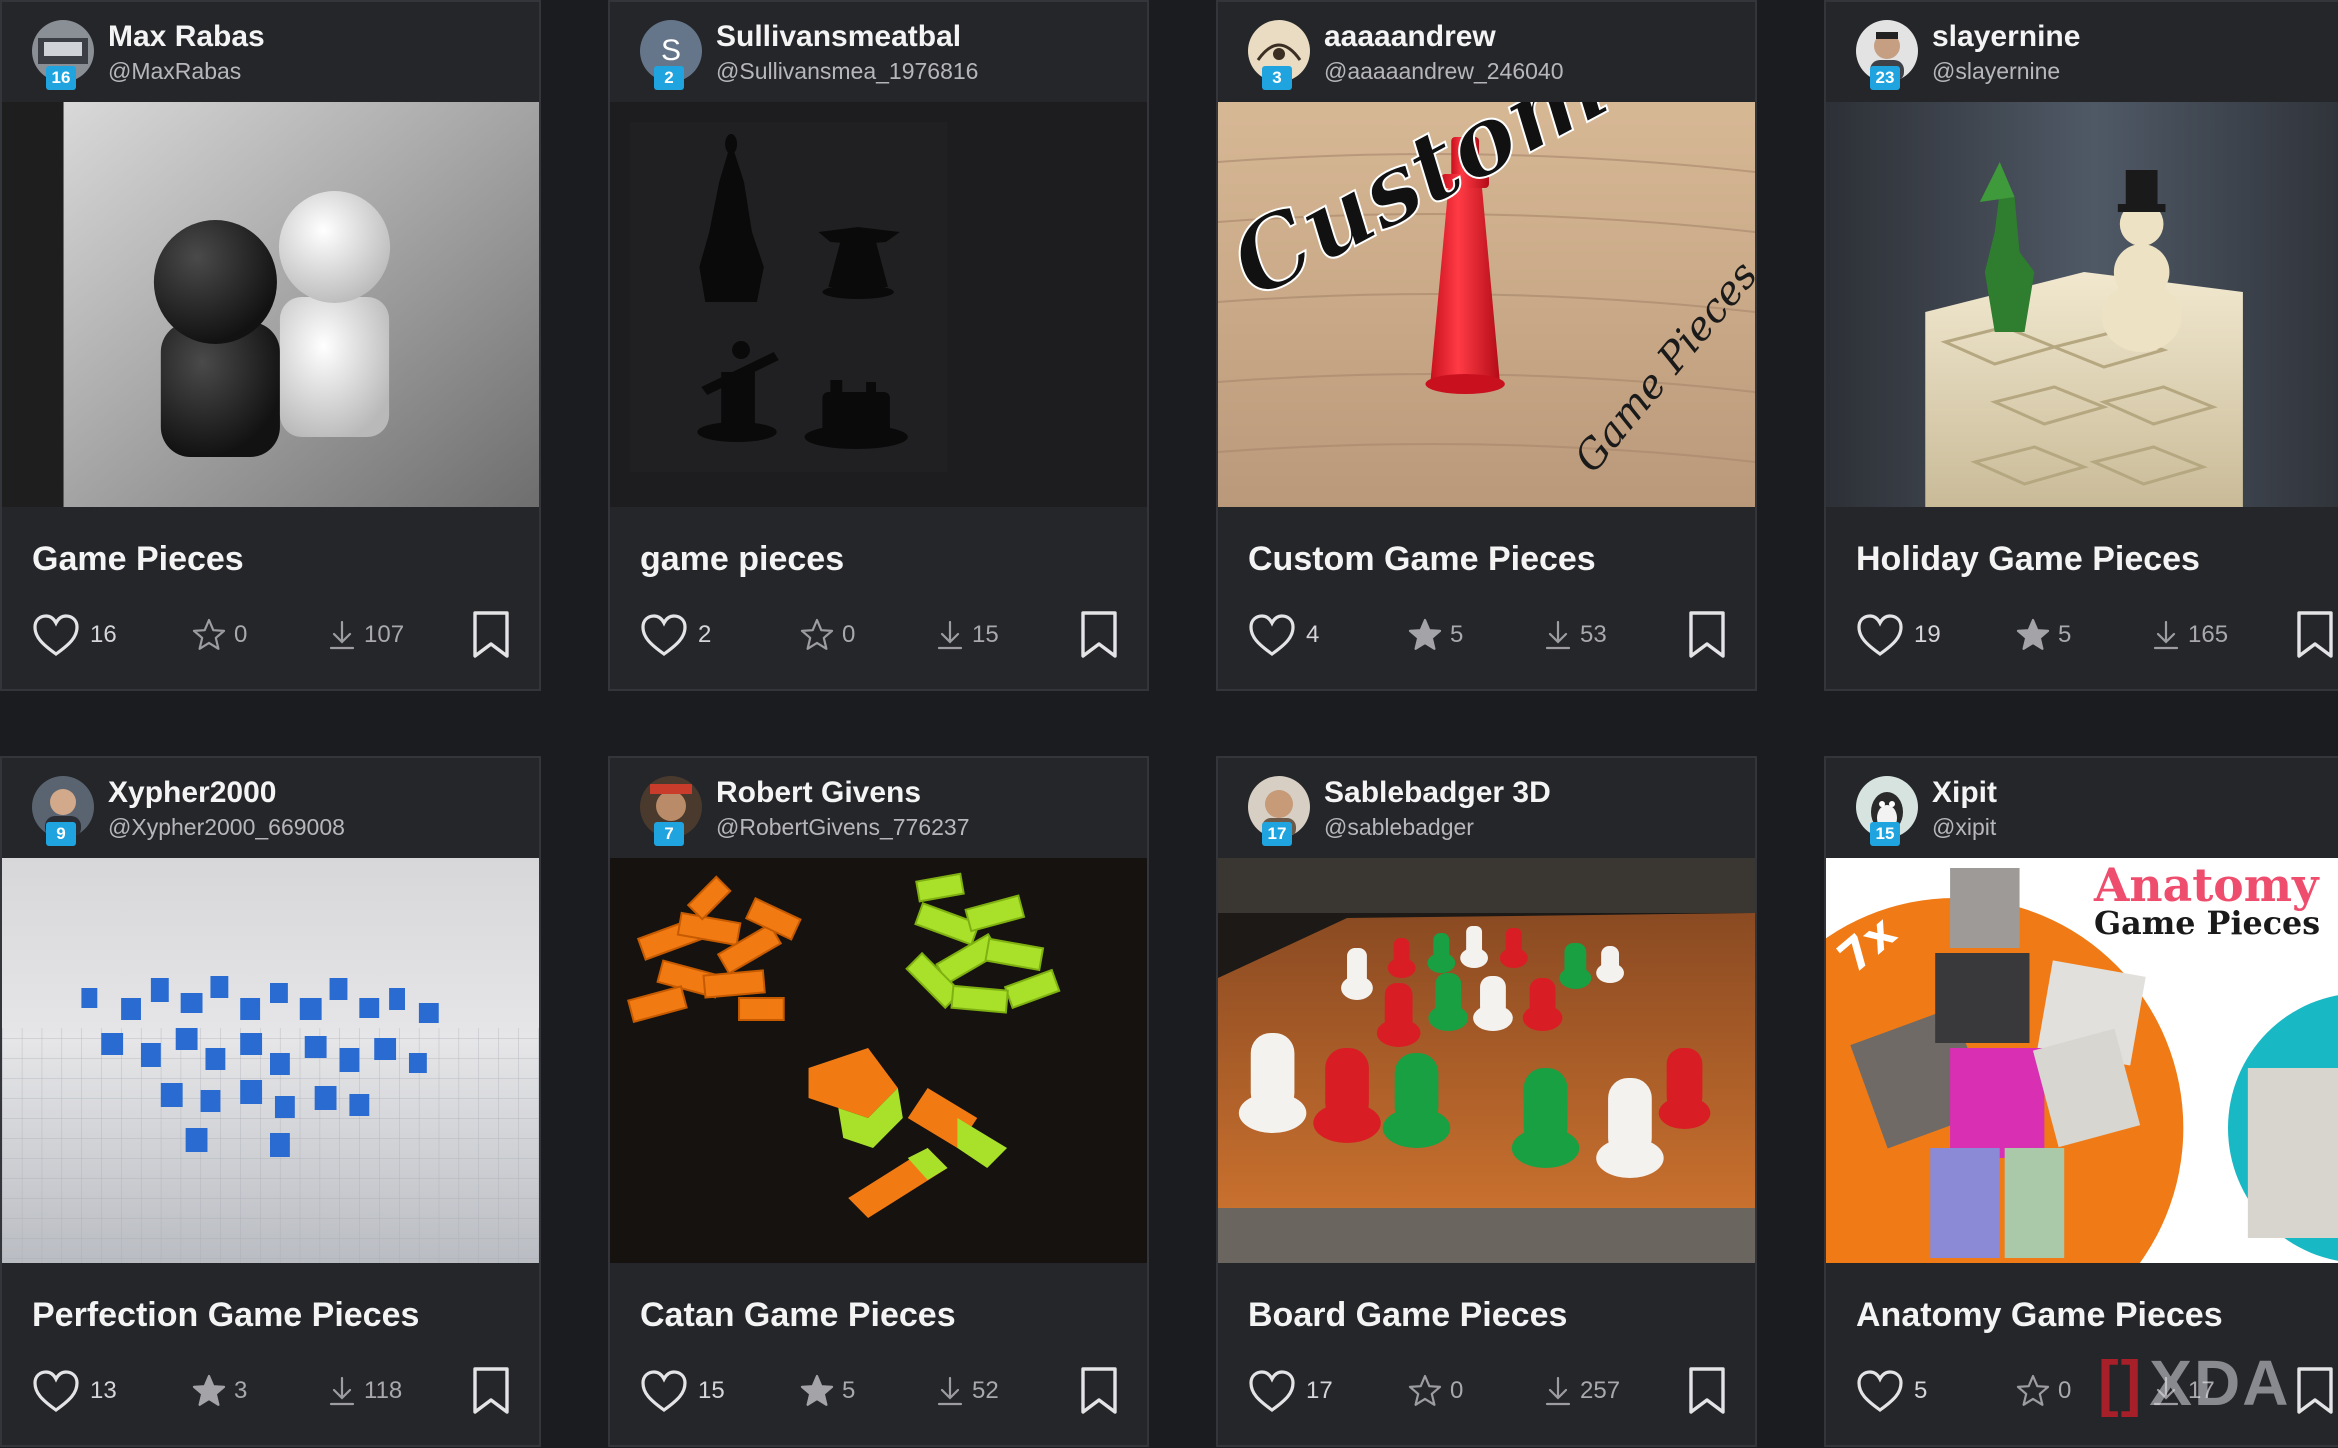  What do you see at coordinates (1410, 37) in the screenshot?
I see `author-name: aaaaandrew` at bounding box center [1410, 37].